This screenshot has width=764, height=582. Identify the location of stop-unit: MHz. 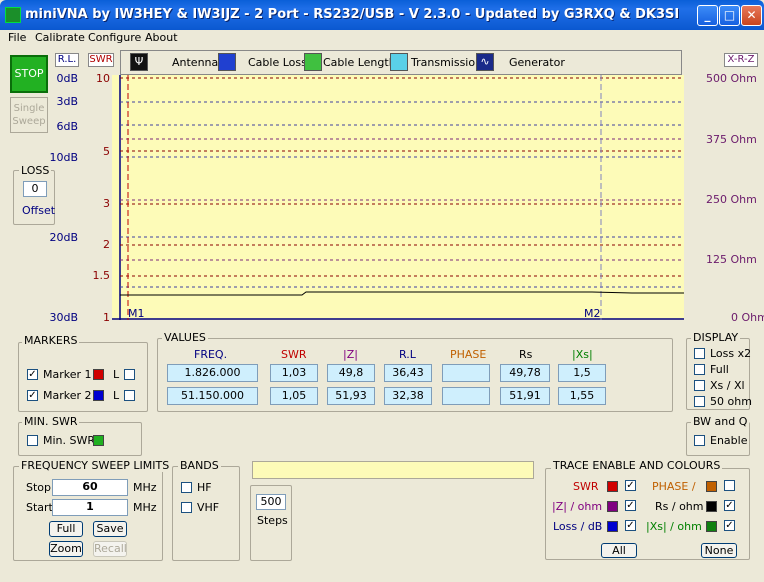
(145, 487).